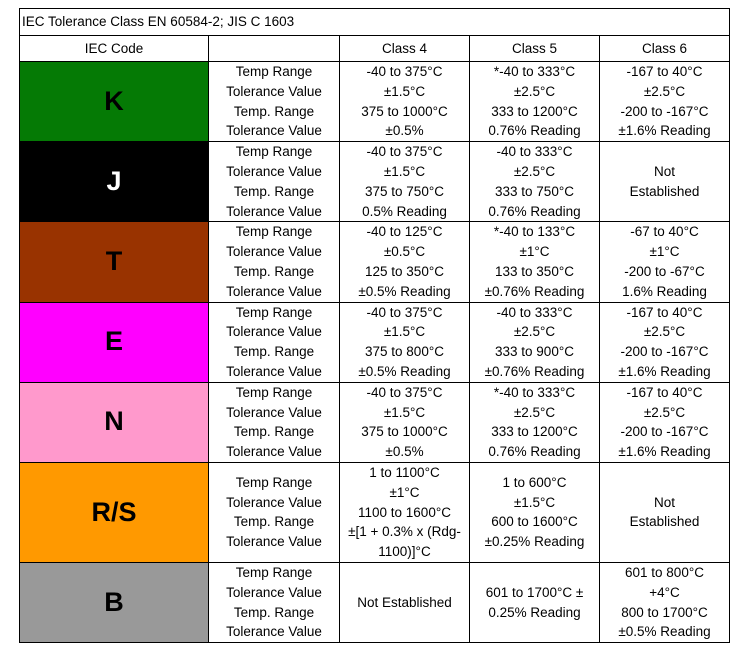 This screenshot has height=660, width=750. What do you see at coordinates (534, 152) in the screenshot?
I see `tolerance-value: -40 to 333°C` at bounding box center [534, 152].